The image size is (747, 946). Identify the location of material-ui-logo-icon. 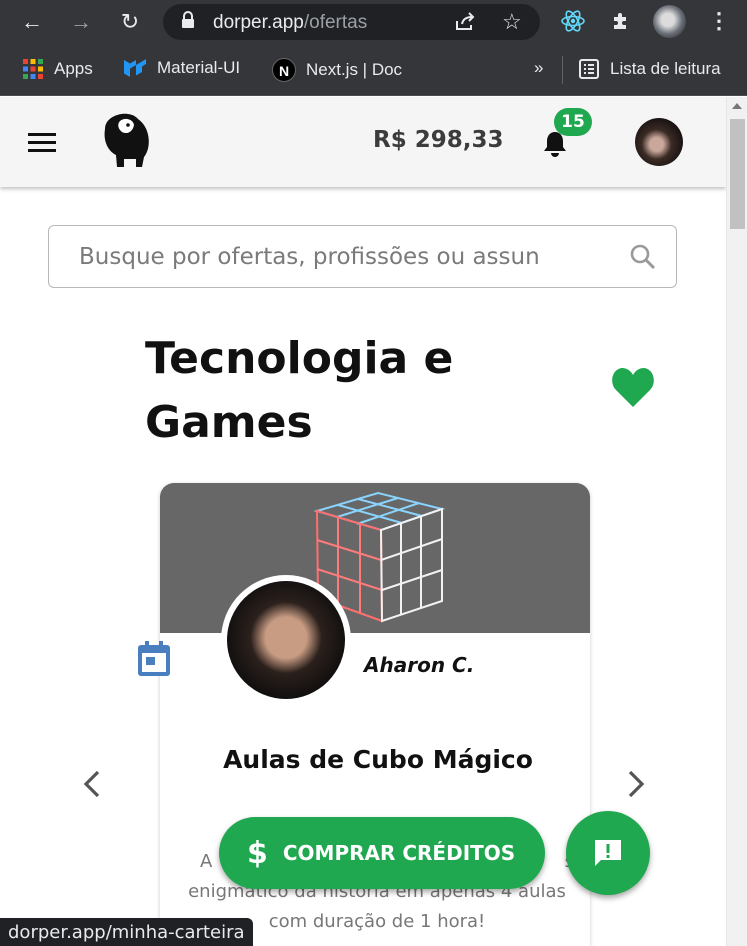
(135, 68).